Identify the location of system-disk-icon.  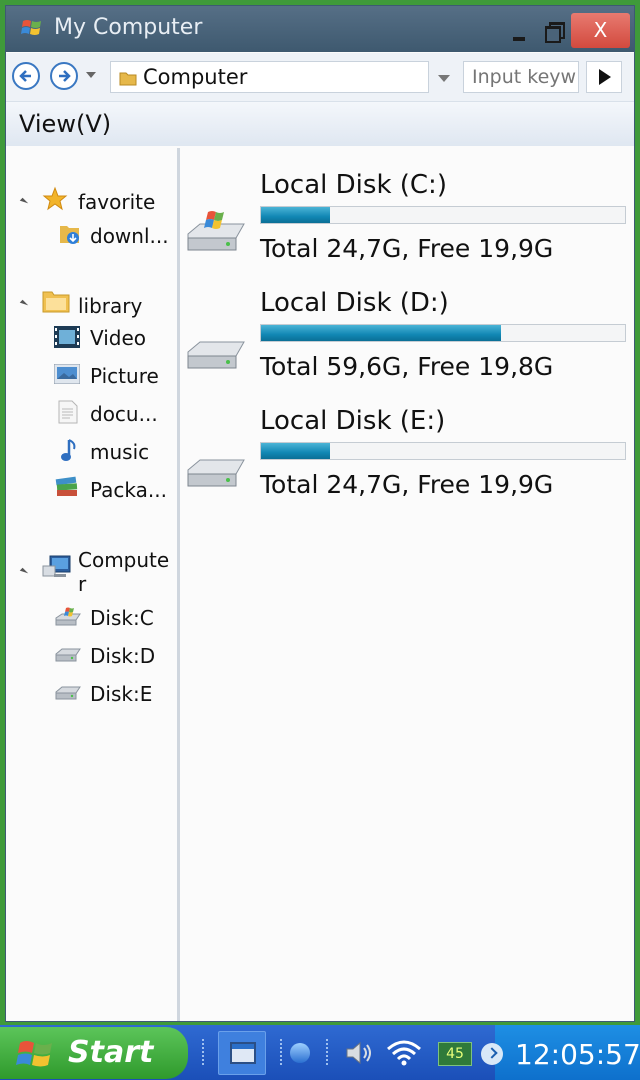
(68, 616).